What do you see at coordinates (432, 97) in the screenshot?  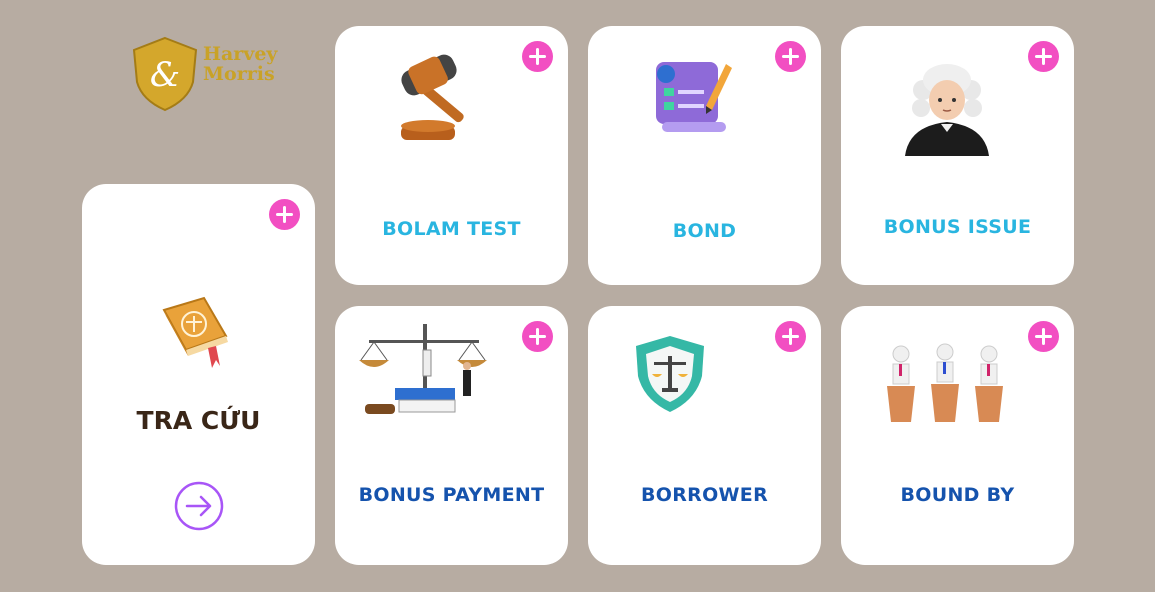 I see `gavel-icon` at bounding box center [432, 97].